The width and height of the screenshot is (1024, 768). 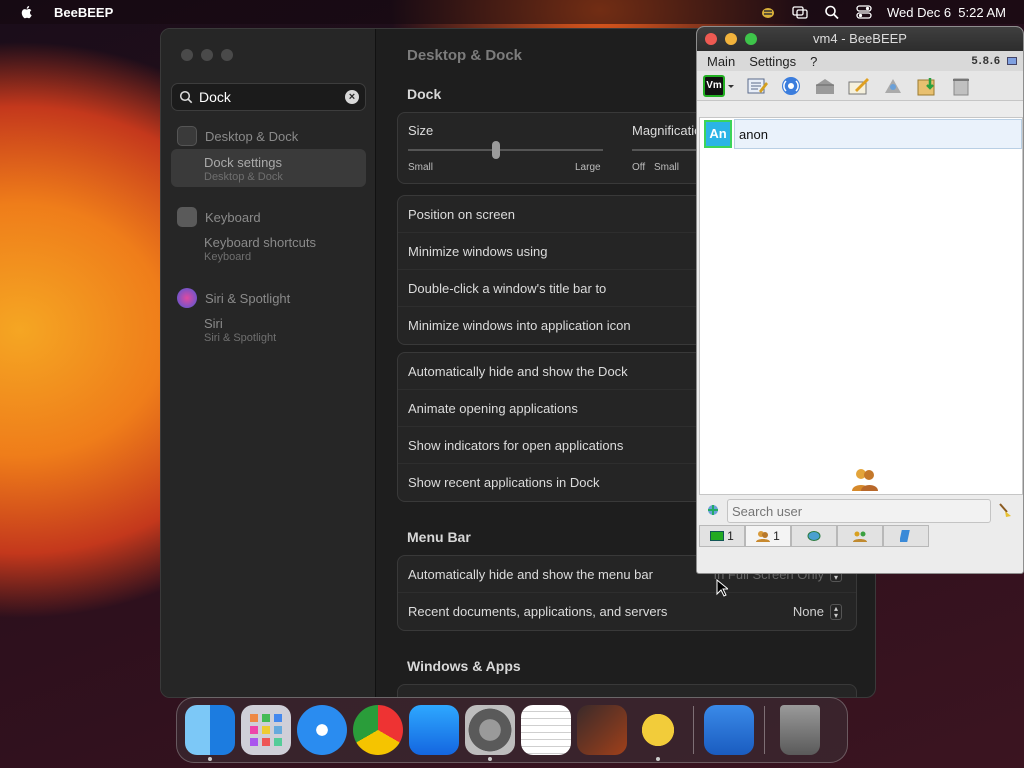 What do you see at coordinates (210, 733) in the screenshot?
I see `finder-icon` at bounding box center [210, 733].